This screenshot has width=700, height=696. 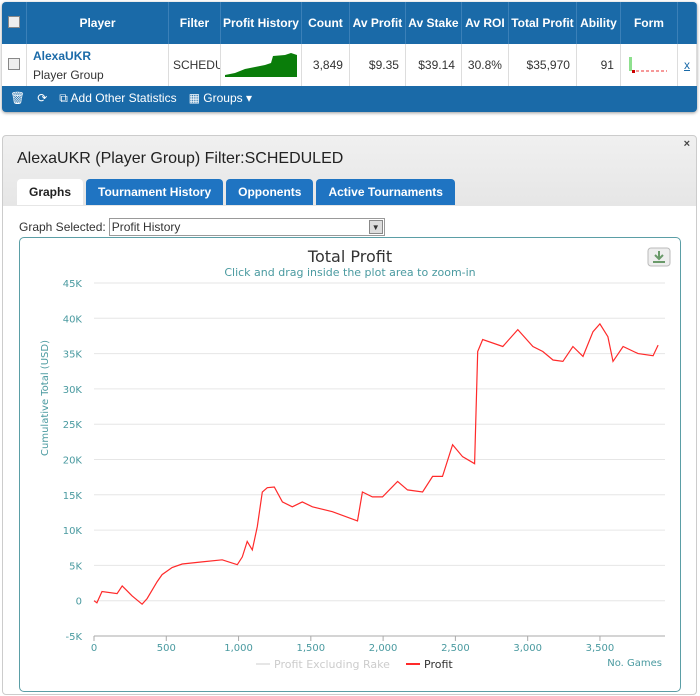 I want to click on x-tick-label: 1,500, so click(x=311, y=648).